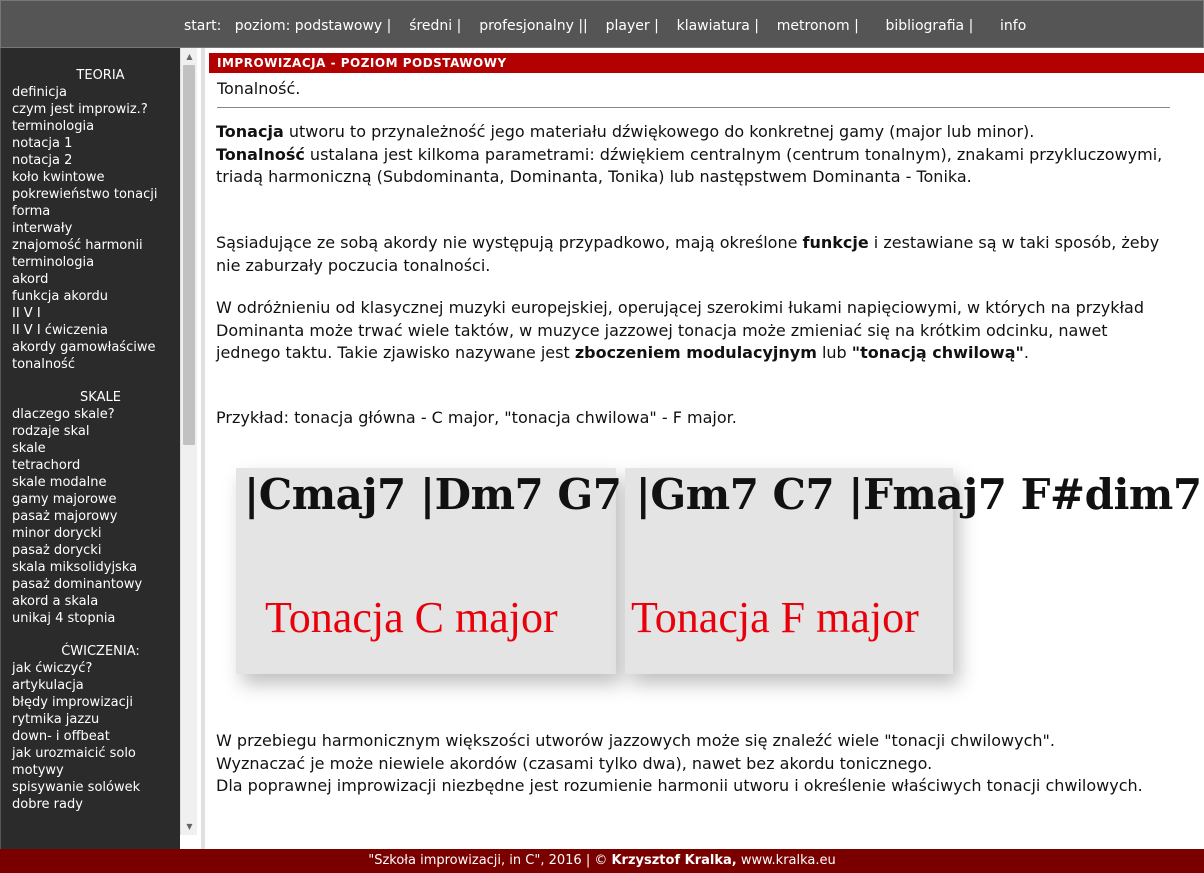 The height and width of the screenshot is (873, 1204). I want to click on sidebar-link: pasaż majorowy, so click(90, 516).